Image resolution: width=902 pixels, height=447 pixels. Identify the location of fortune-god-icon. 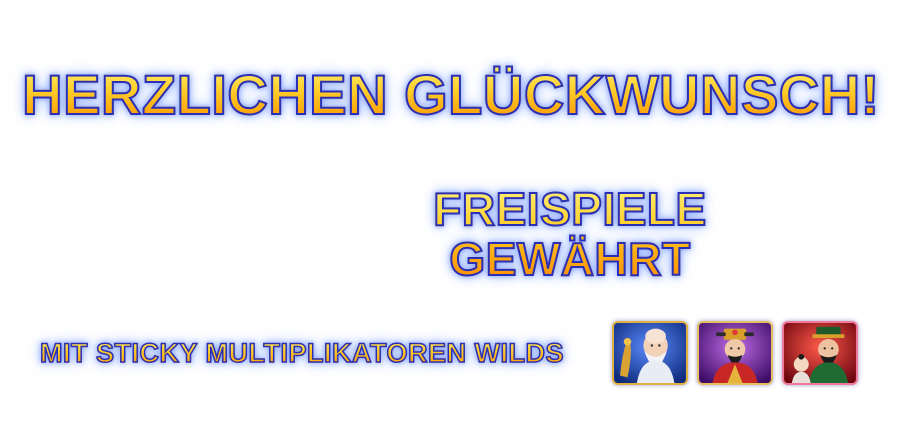
(820, 353).